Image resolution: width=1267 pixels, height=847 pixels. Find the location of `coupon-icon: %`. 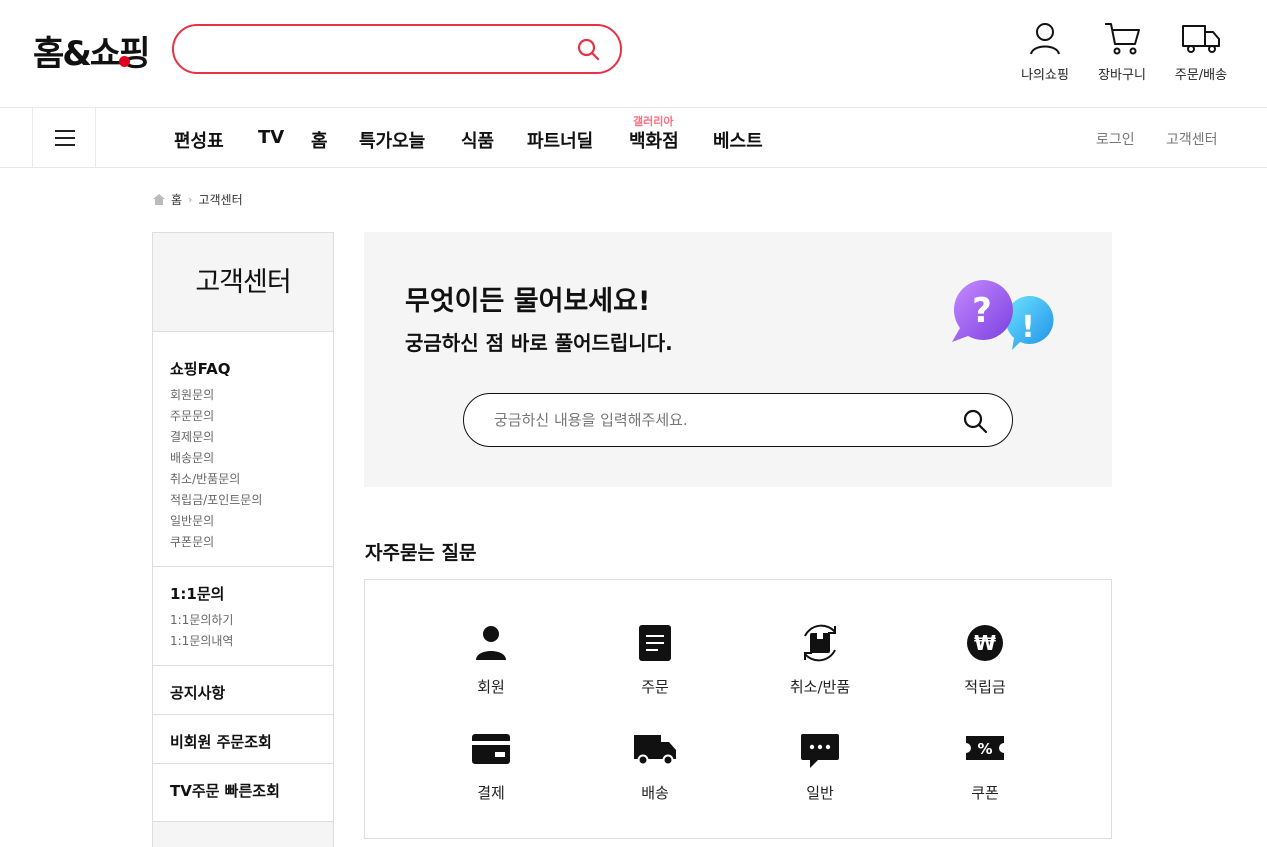

coupon-icon: % is located at coordinates (985, 748).